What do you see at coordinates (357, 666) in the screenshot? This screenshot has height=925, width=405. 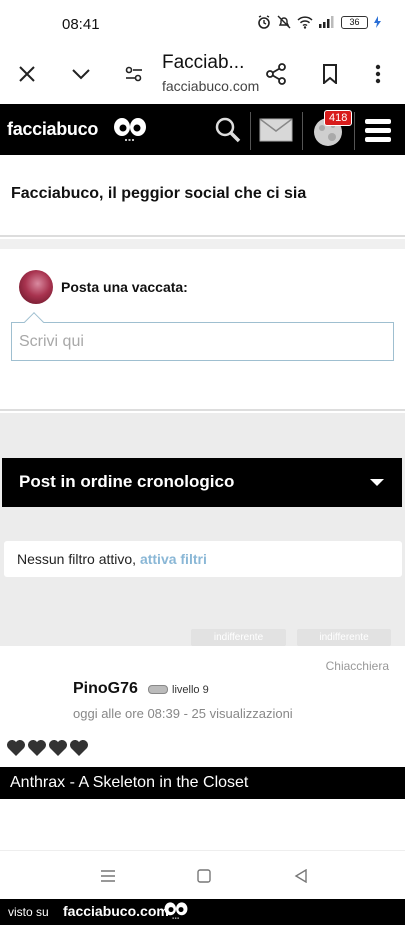 I see `post-category: Chiacchiera` at bounding box center [357, 666].